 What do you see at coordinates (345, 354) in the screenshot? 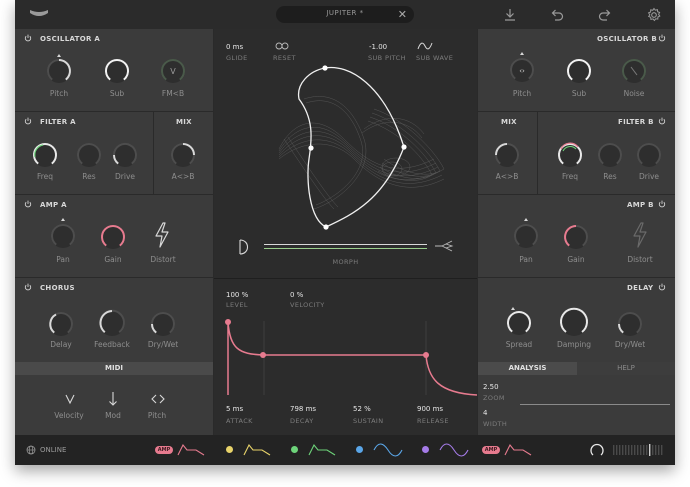
I see `envelope-editor` at bounding box center [345, 354].